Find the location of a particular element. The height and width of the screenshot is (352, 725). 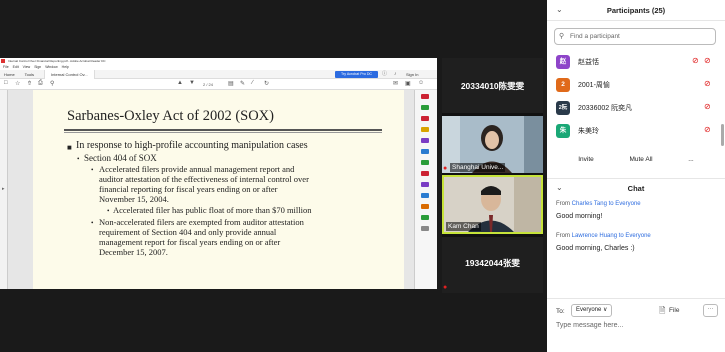

search-placeholder: Find a participant is located at coordinates (595, 36).